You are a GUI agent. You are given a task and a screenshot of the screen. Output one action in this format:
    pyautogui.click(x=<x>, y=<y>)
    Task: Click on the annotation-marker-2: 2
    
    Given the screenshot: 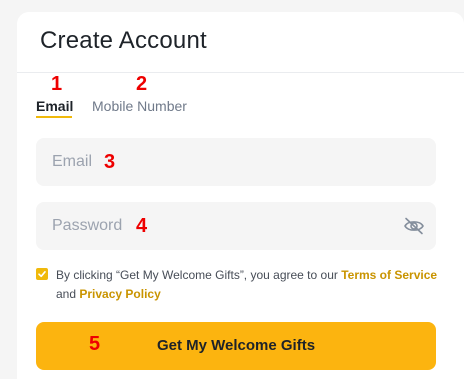 What is the action you would take?
    pyautogui.click(x=142, y=84)
    